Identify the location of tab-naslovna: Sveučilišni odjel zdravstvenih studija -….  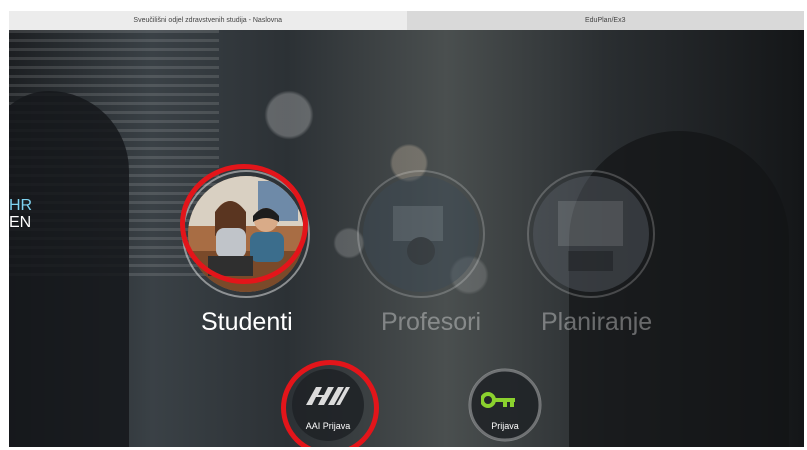
(208, 20).